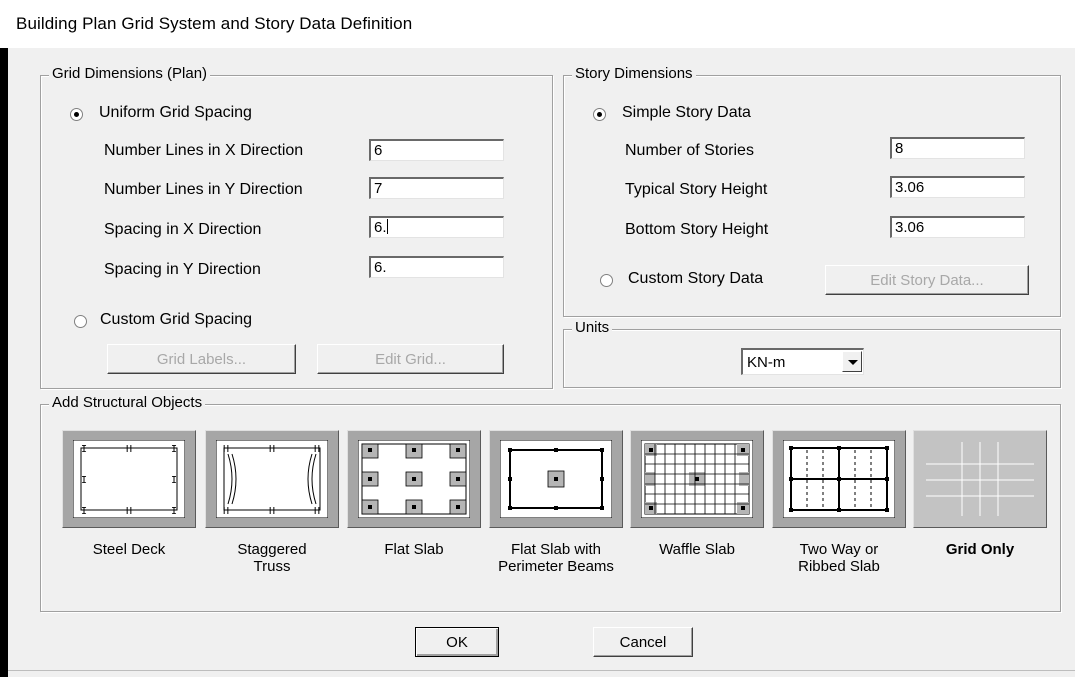 The height and width of the screenshot is (677, 1075). What do you see at coordinates (203, 189) in the screenshot?
I see `lines-y-label: Number Lines in Y Direction` at bounding box center [203, 189].